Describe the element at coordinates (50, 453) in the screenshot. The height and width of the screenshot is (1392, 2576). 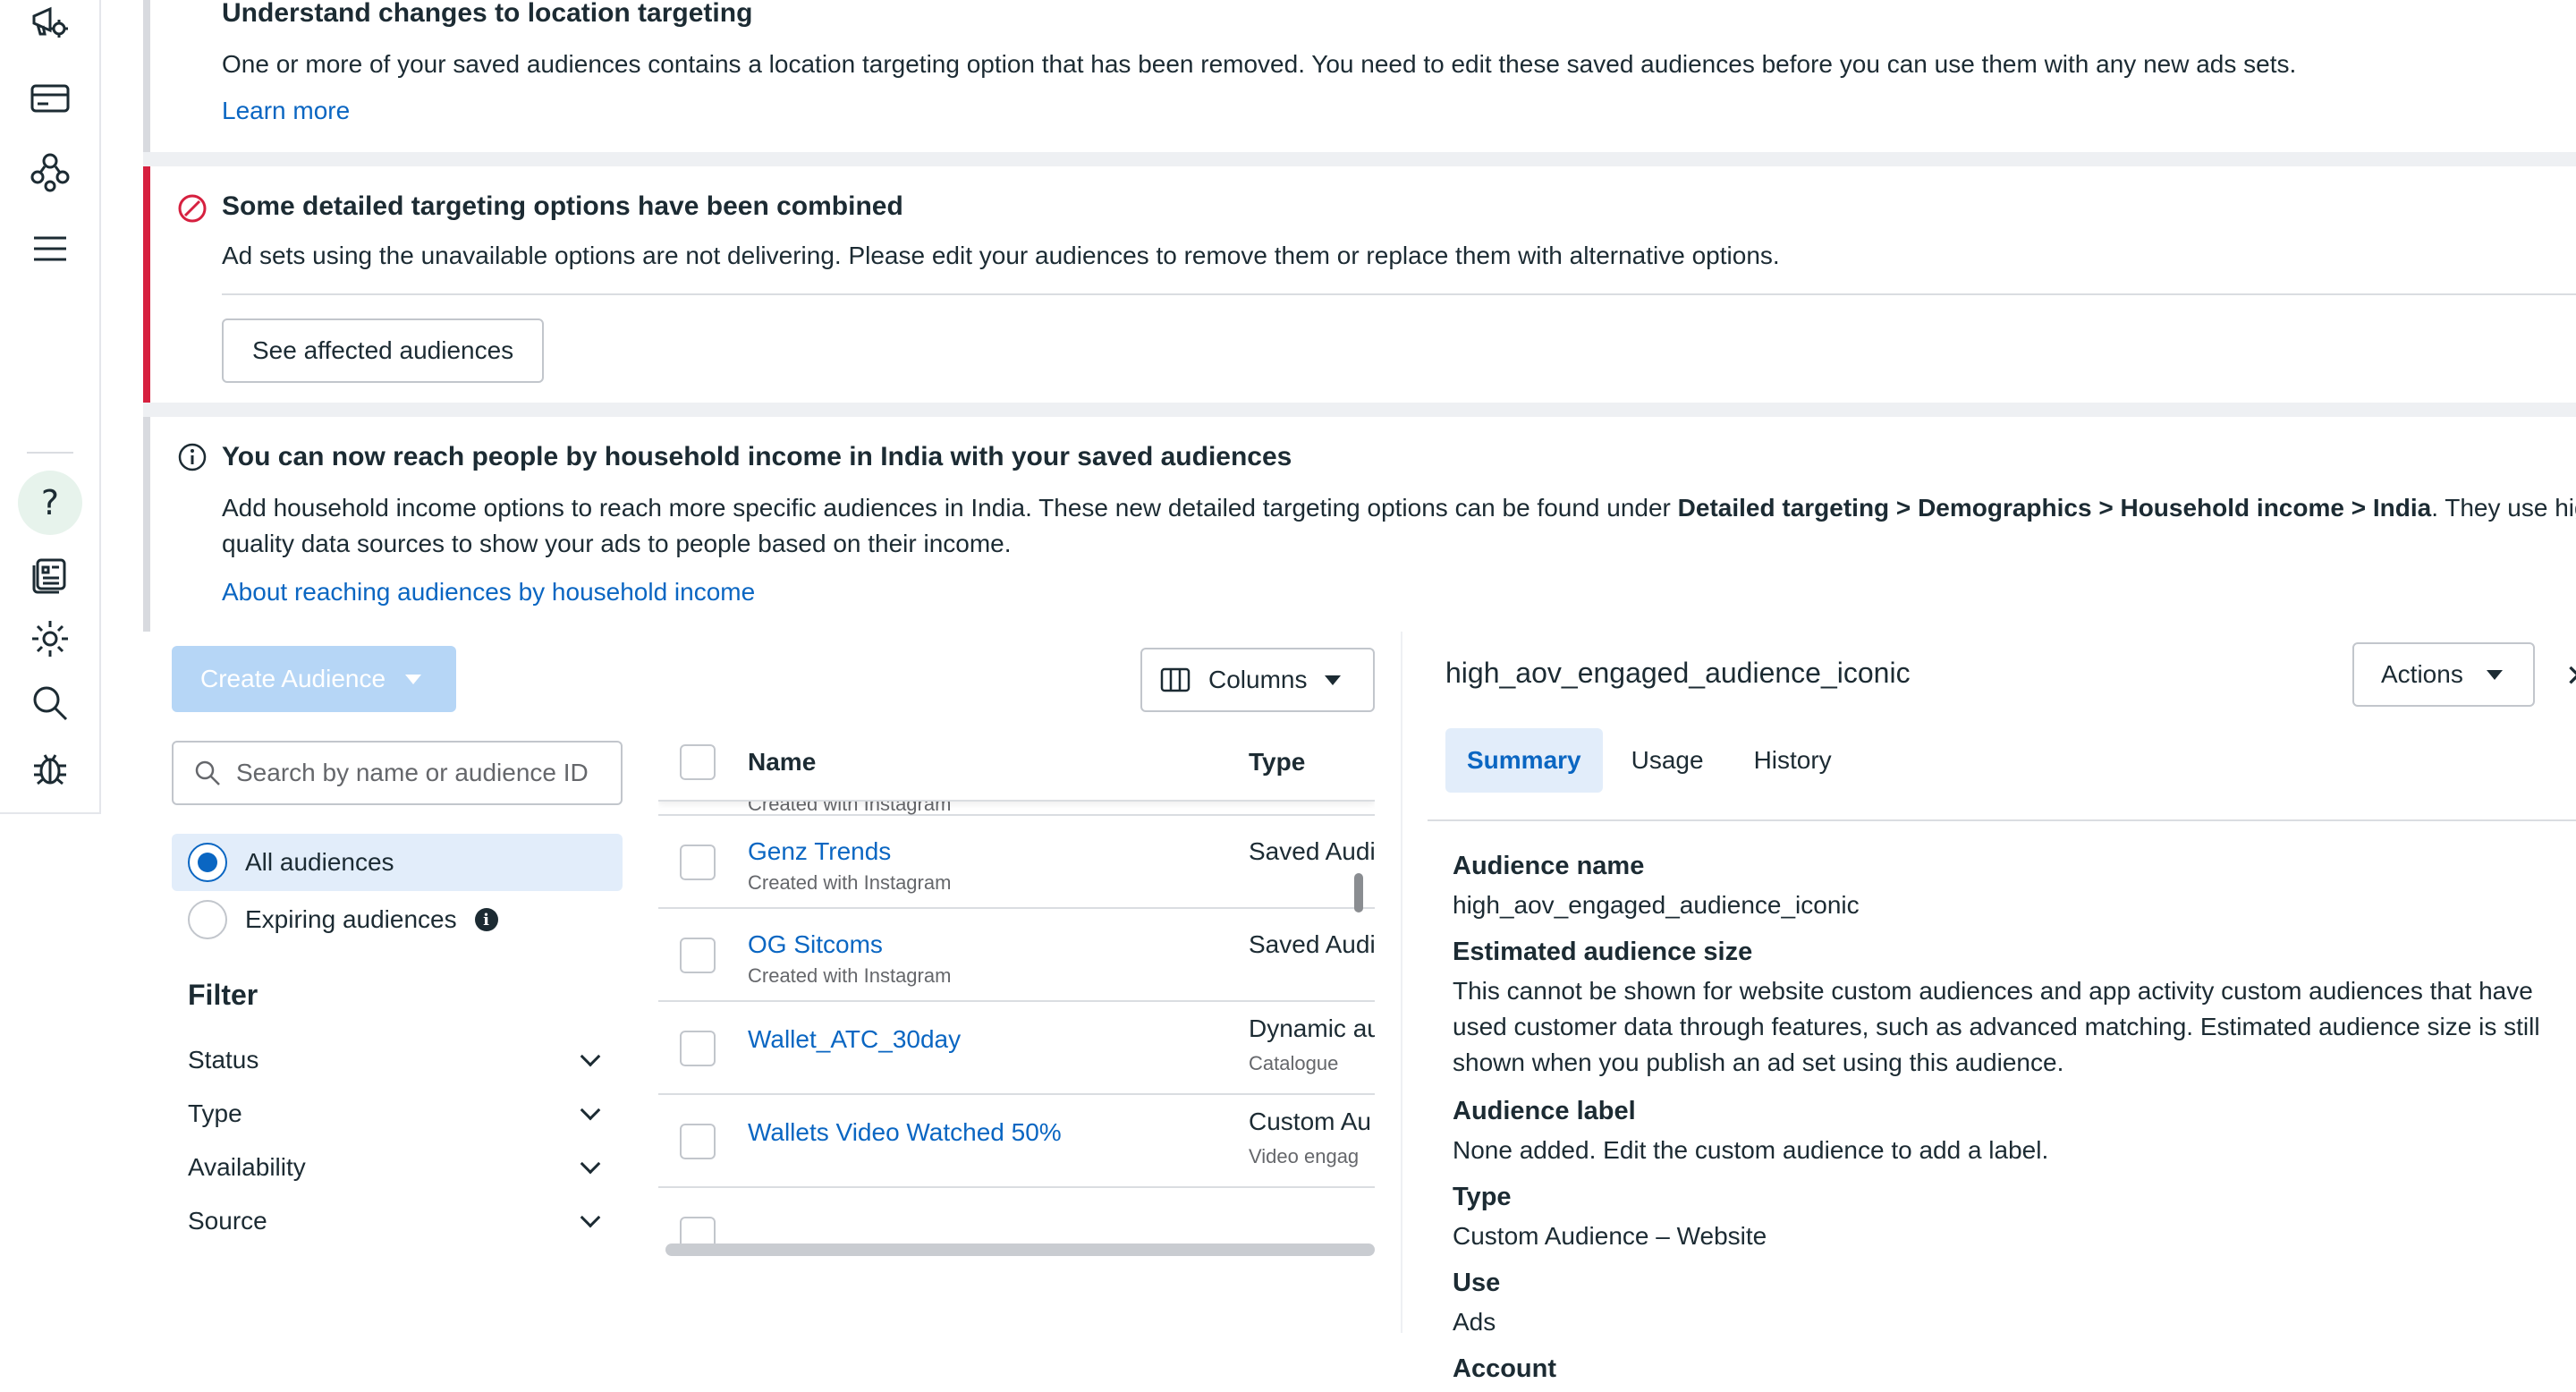
I see `rail-divider` at that location.